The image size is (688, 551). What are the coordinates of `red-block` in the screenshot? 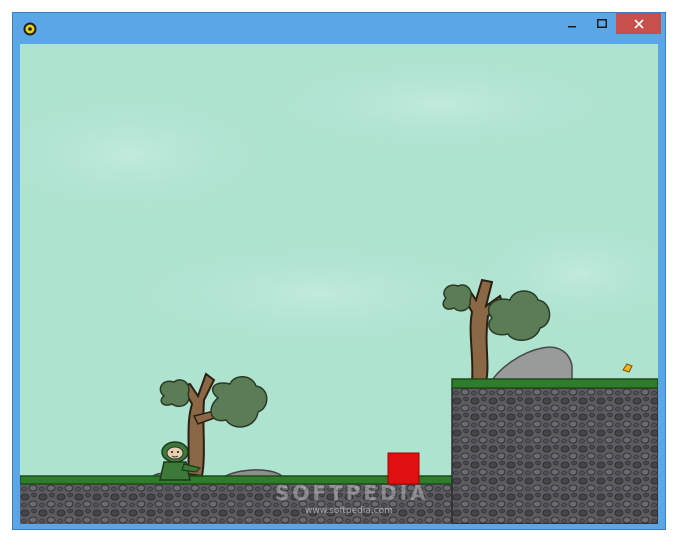 It's located at (403, 468).